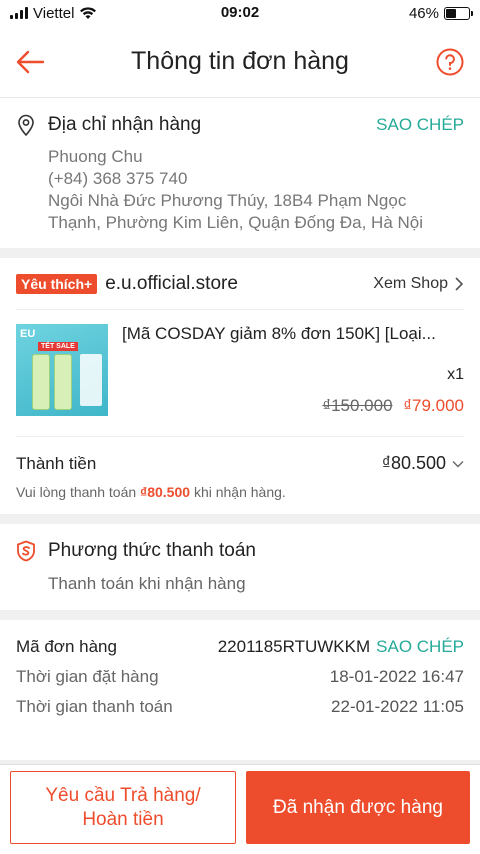 The height and width of the screenshot is (854, 480). Describe the element at coordinates (451, 13) in the screenshot. I see `battery-fill` at that location.